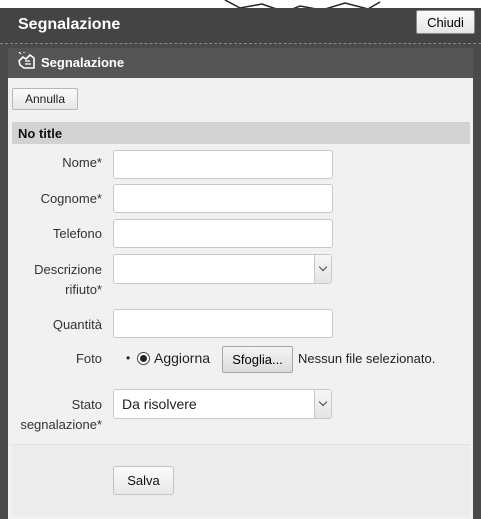  What do you see at coordinates (222, 404) in the screenshot?
I see `stato-select: Da risolvere` at bounding box center [222, 404].